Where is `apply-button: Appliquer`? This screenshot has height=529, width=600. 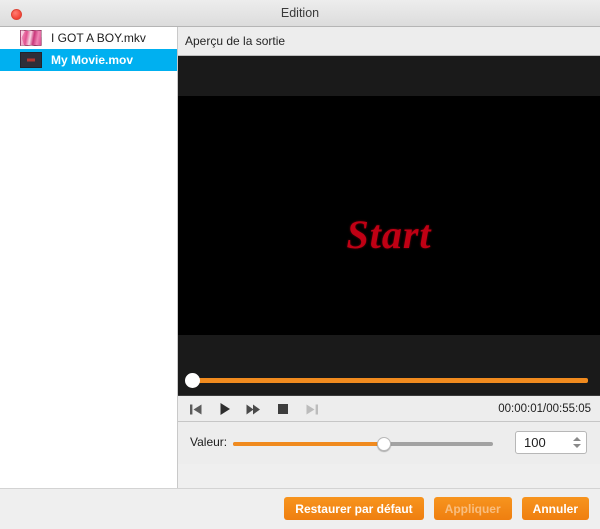 apply-button: Appliquer is located at coordinates (472, 508).